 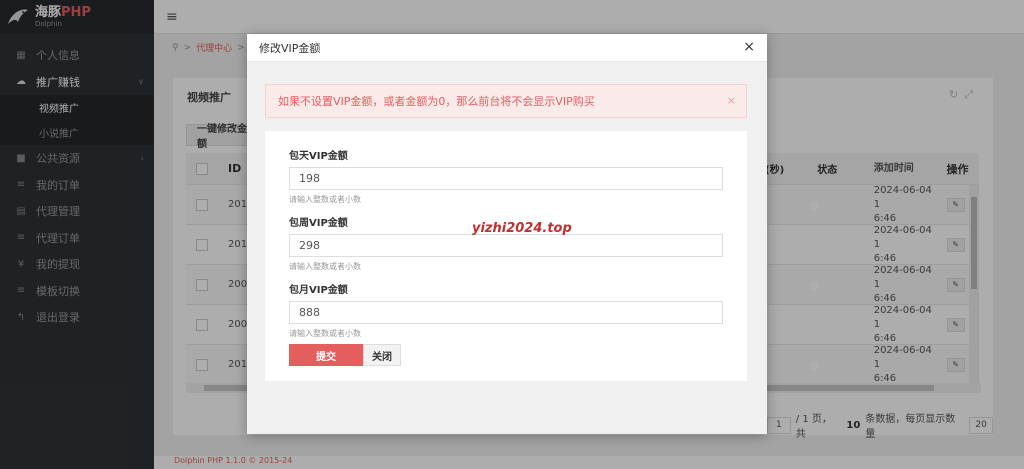 I want to click on field-group-daily: 包天VIP金额 198 请输入整数或者小数, so click(x=506, y=176).